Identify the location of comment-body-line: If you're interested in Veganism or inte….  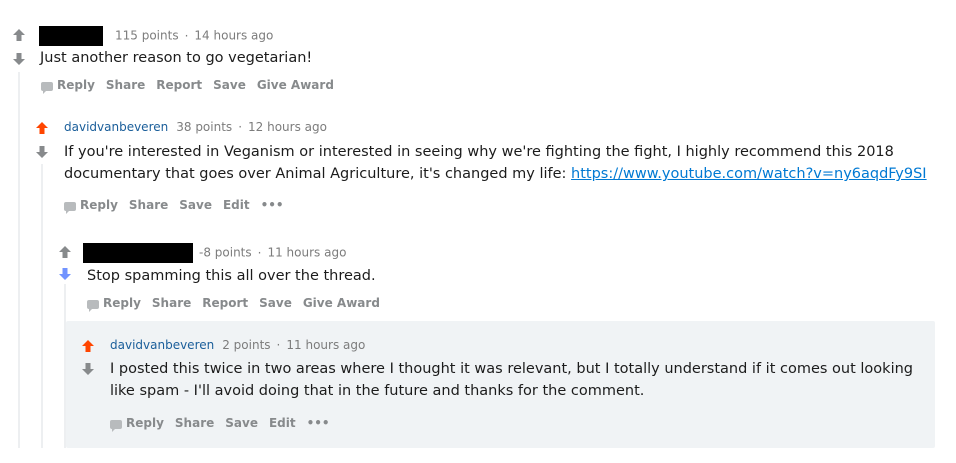
(479, 152).